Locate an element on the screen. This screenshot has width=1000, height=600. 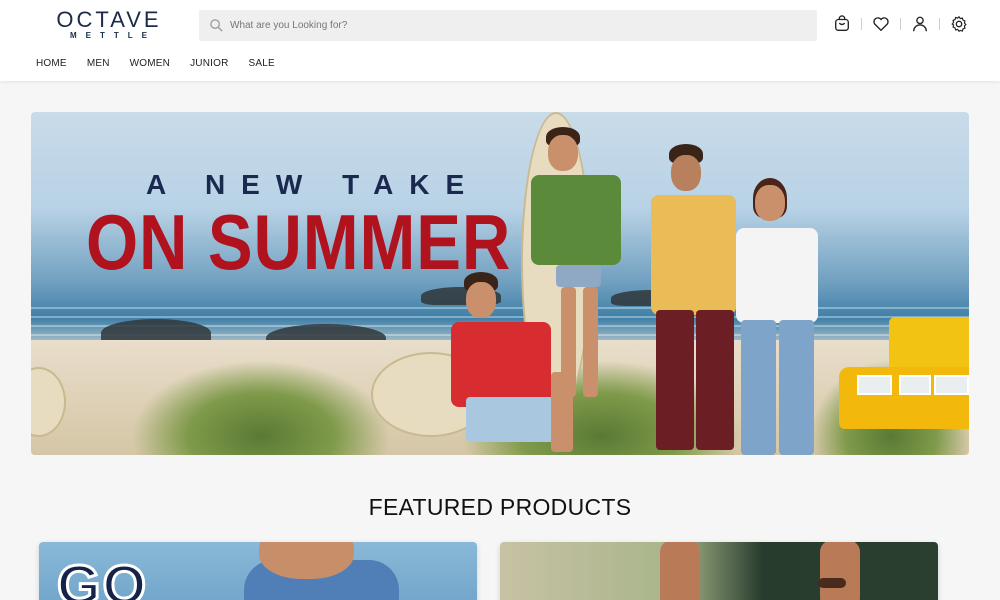
beach-grass is located at coordinates (261, 407).